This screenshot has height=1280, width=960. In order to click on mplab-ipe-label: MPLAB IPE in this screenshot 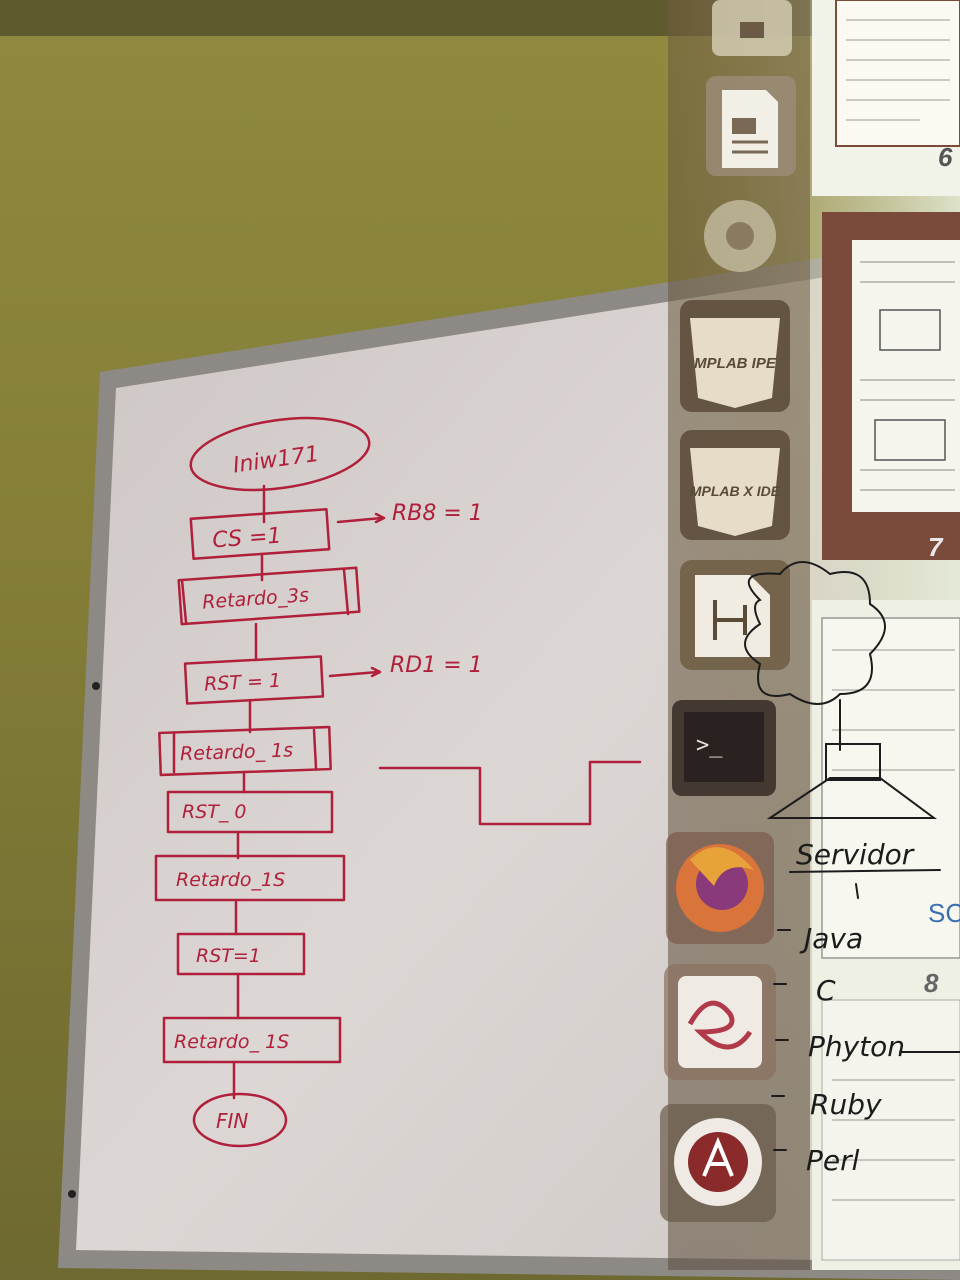, I will do `click(735, 363)`.